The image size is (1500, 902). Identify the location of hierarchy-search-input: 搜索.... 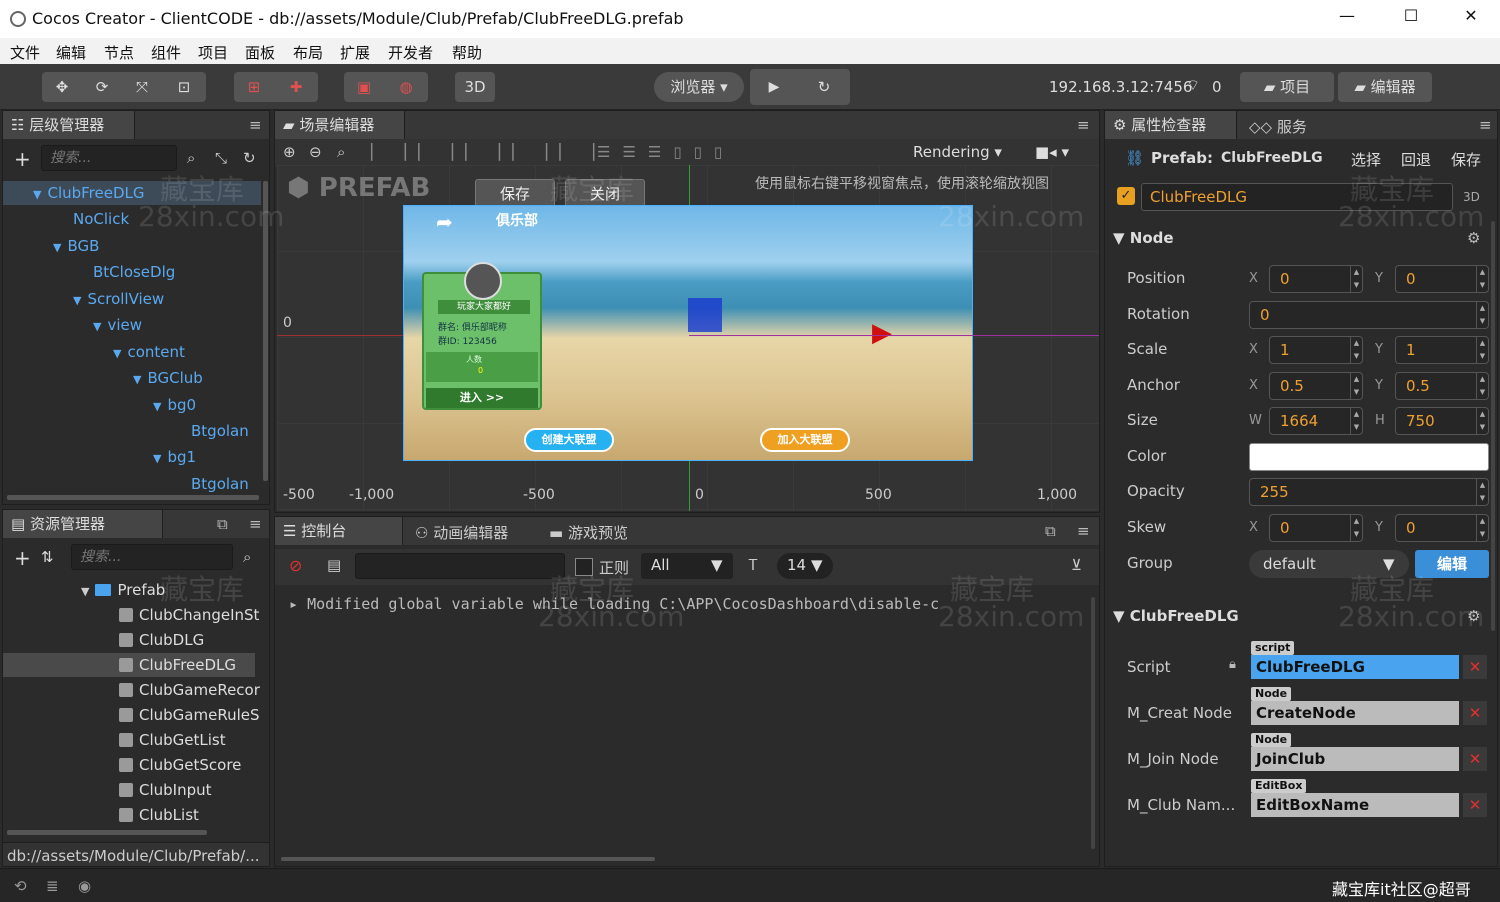
(109, 158).